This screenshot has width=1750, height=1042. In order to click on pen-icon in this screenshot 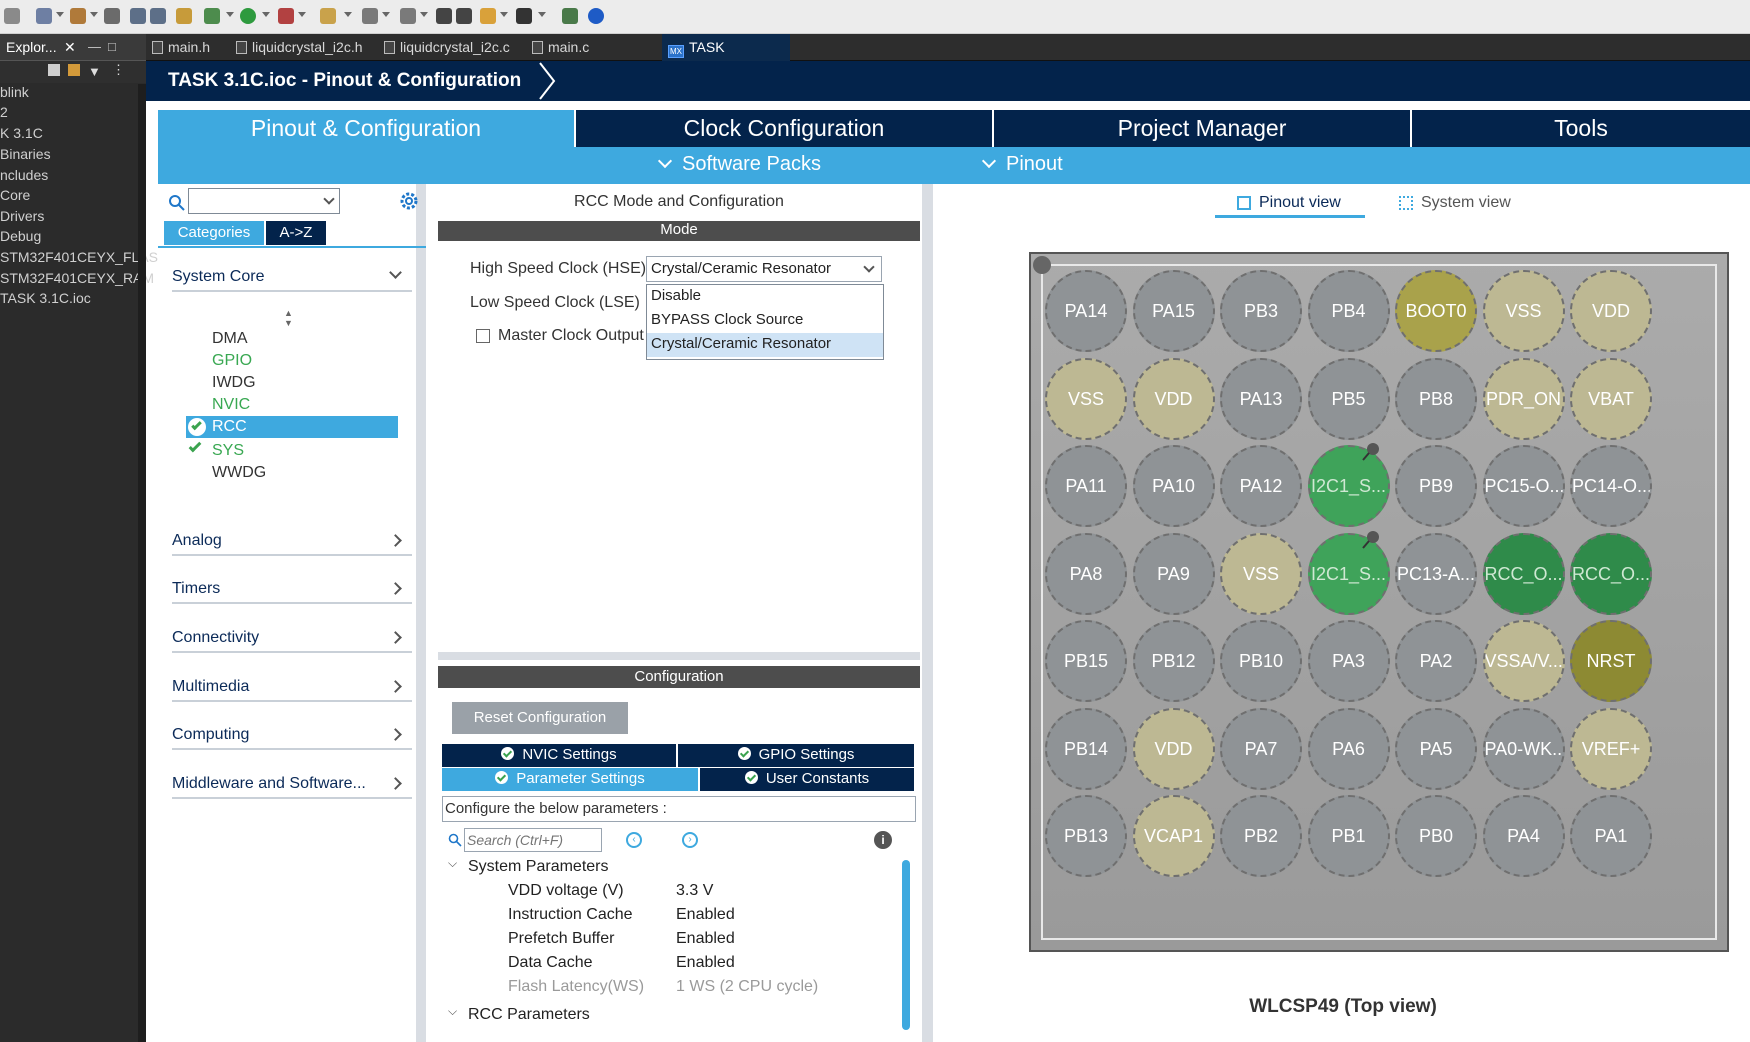, I will do `click(328, 16)`.